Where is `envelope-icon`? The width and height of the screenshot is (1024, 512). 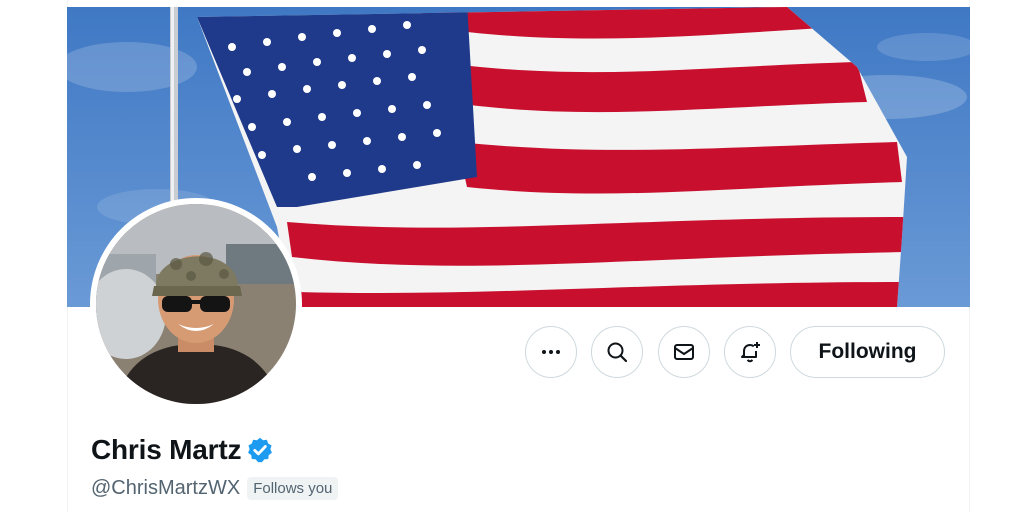
envelope-icon is located at coordinates (684, 352).